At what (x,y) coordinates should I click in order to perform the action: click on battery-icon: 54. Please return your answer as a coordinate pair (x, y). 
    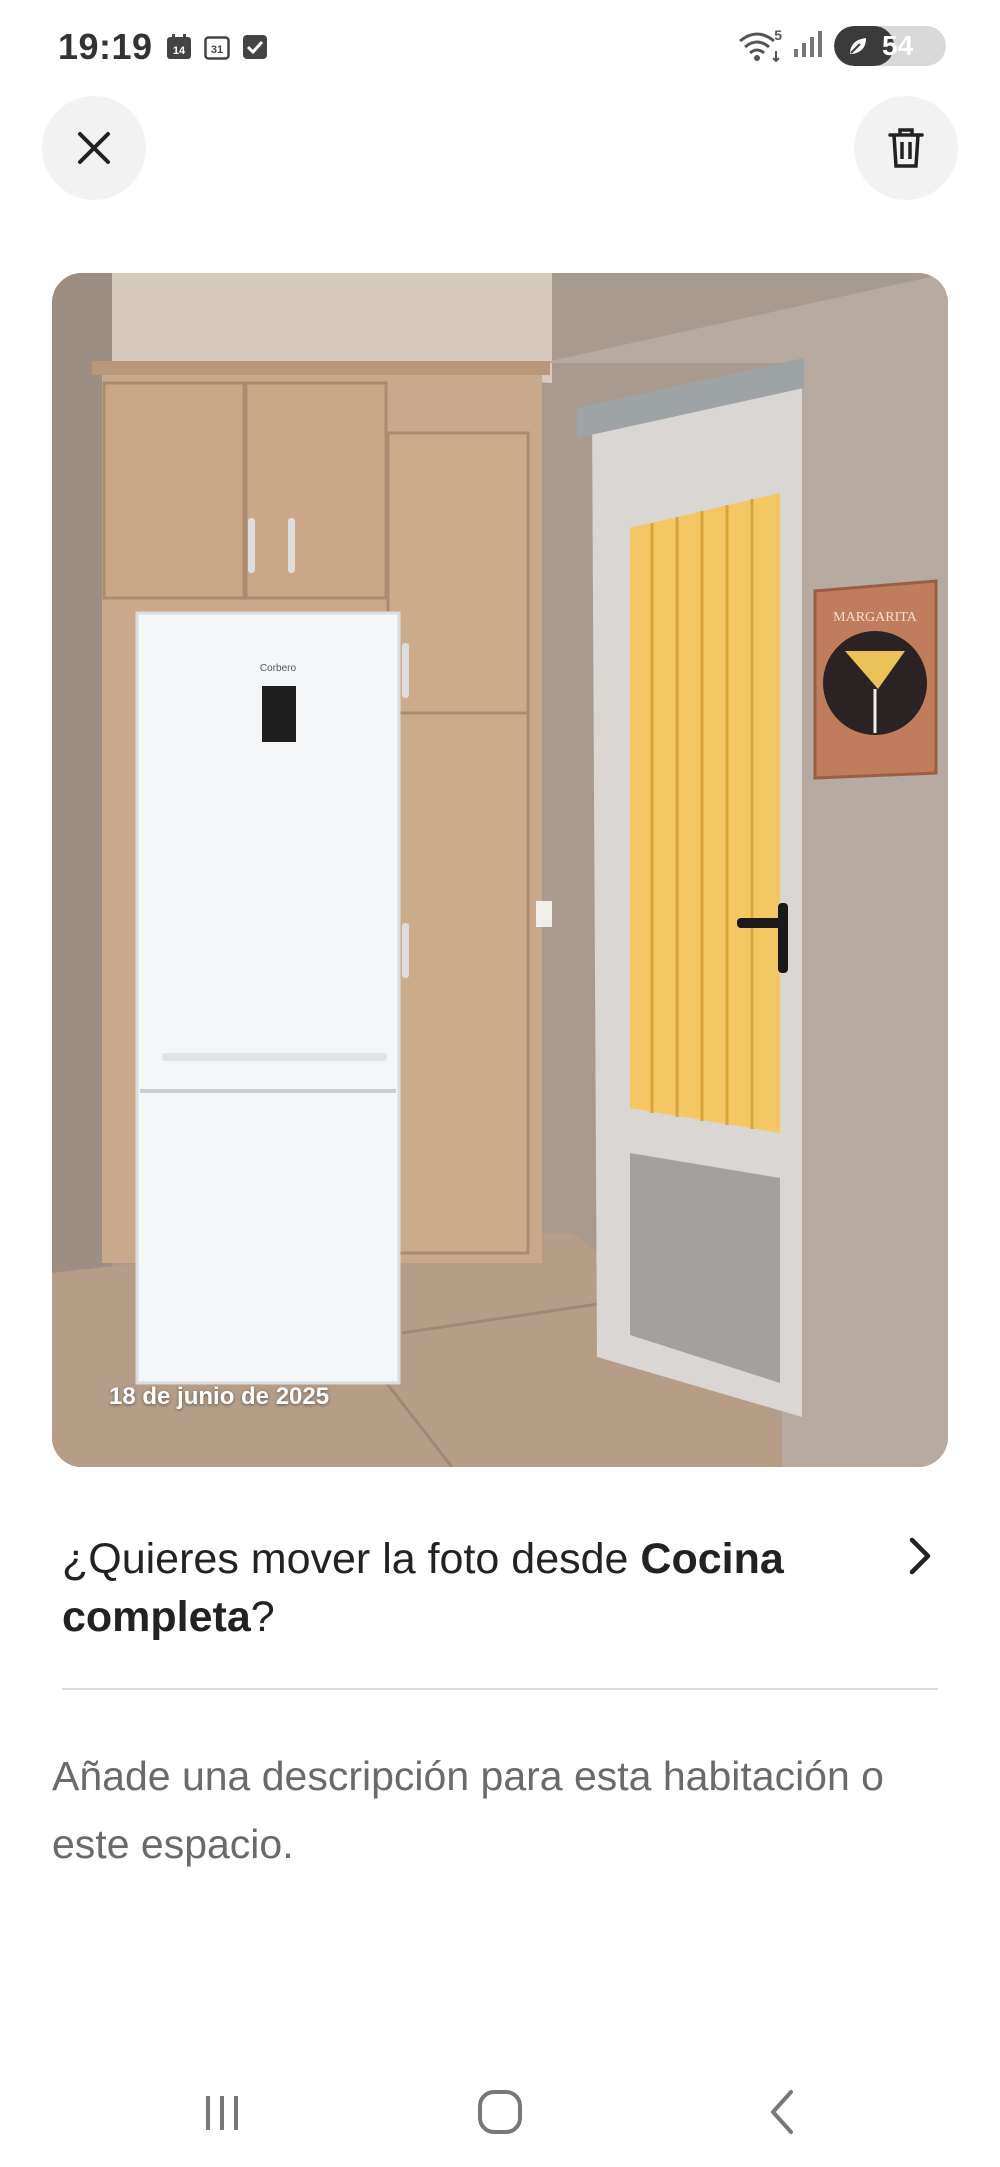
    Looking at the image, I should click on (890, 46).